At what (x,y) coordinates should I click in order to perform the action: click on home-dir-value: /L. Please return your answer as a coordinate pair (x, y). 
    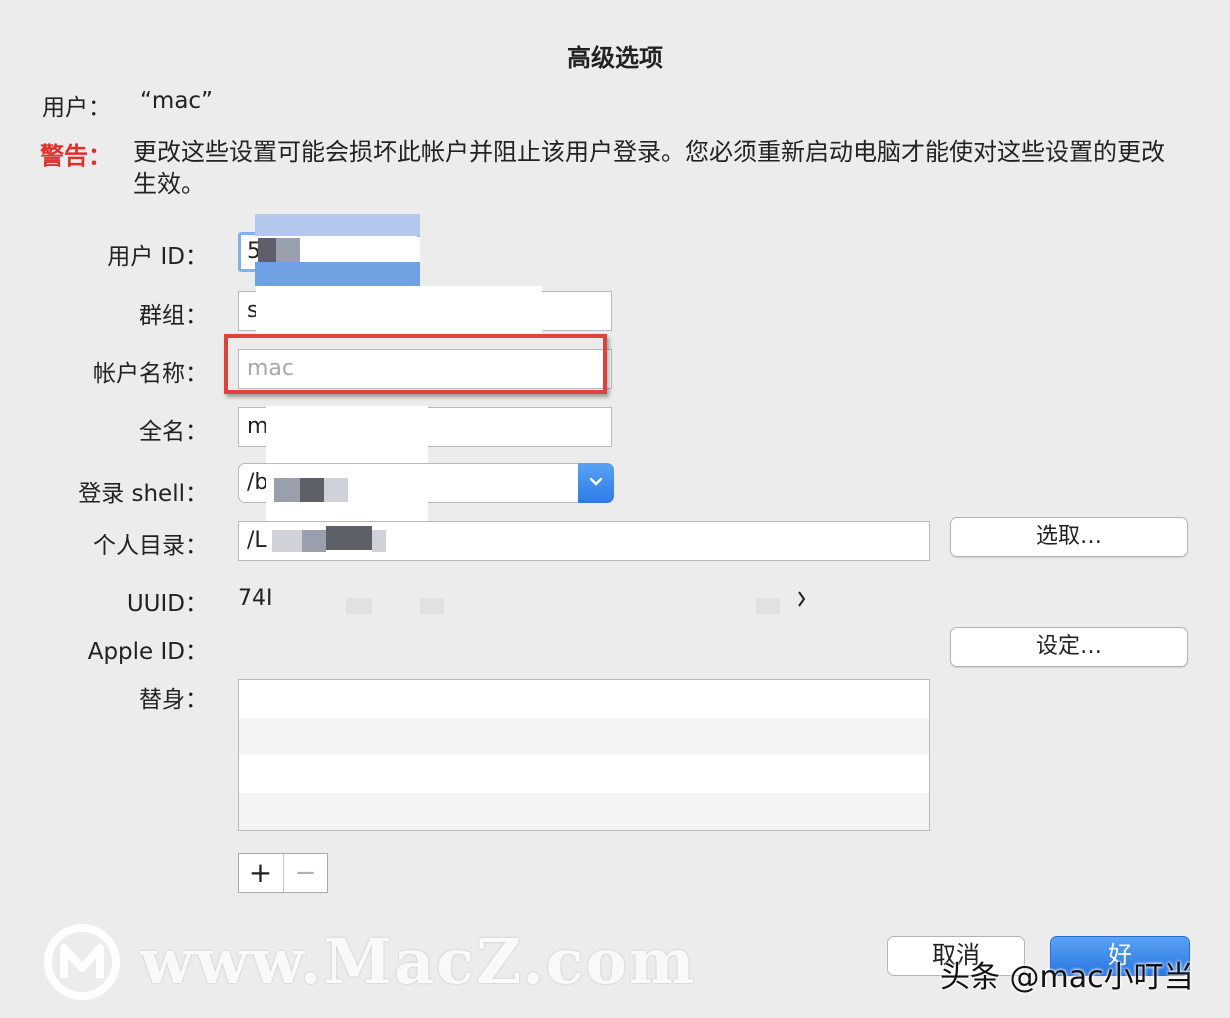
    Looking at the image, I should click on (257, 540).